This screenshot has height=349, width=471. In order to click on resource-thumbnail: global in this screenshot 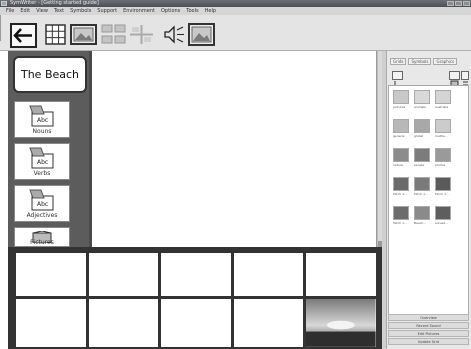, I will do `click(423, 128)`.